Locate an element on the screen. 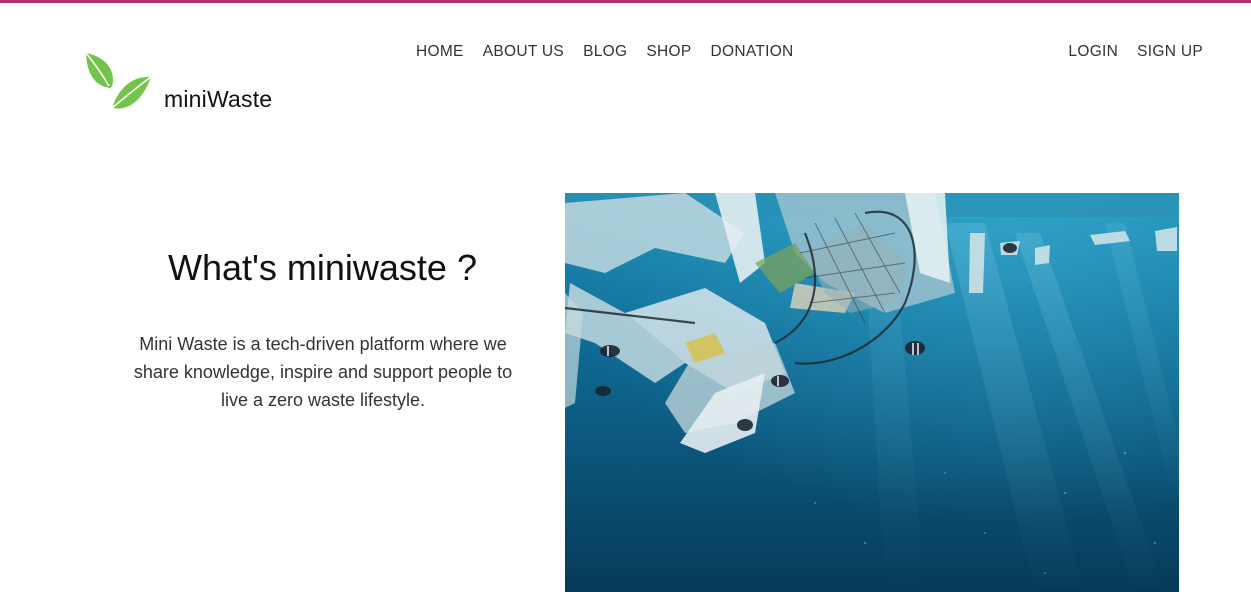  intro-title: What's miniwaste ? is located at coordinates (322, 267).